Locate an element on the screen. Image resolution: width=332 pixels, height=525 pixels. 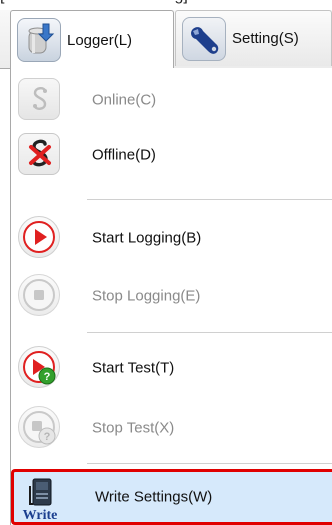
menu-item-label: Stop Test(X) is located at coordinates (133, 428).